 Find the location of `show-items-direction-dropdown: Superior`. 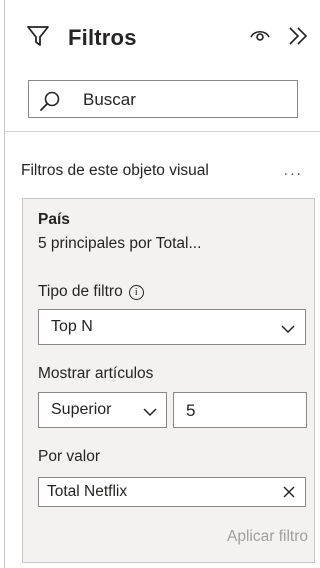

show-items-direction-dropdown: Superior is located at coordinates (102, 410).